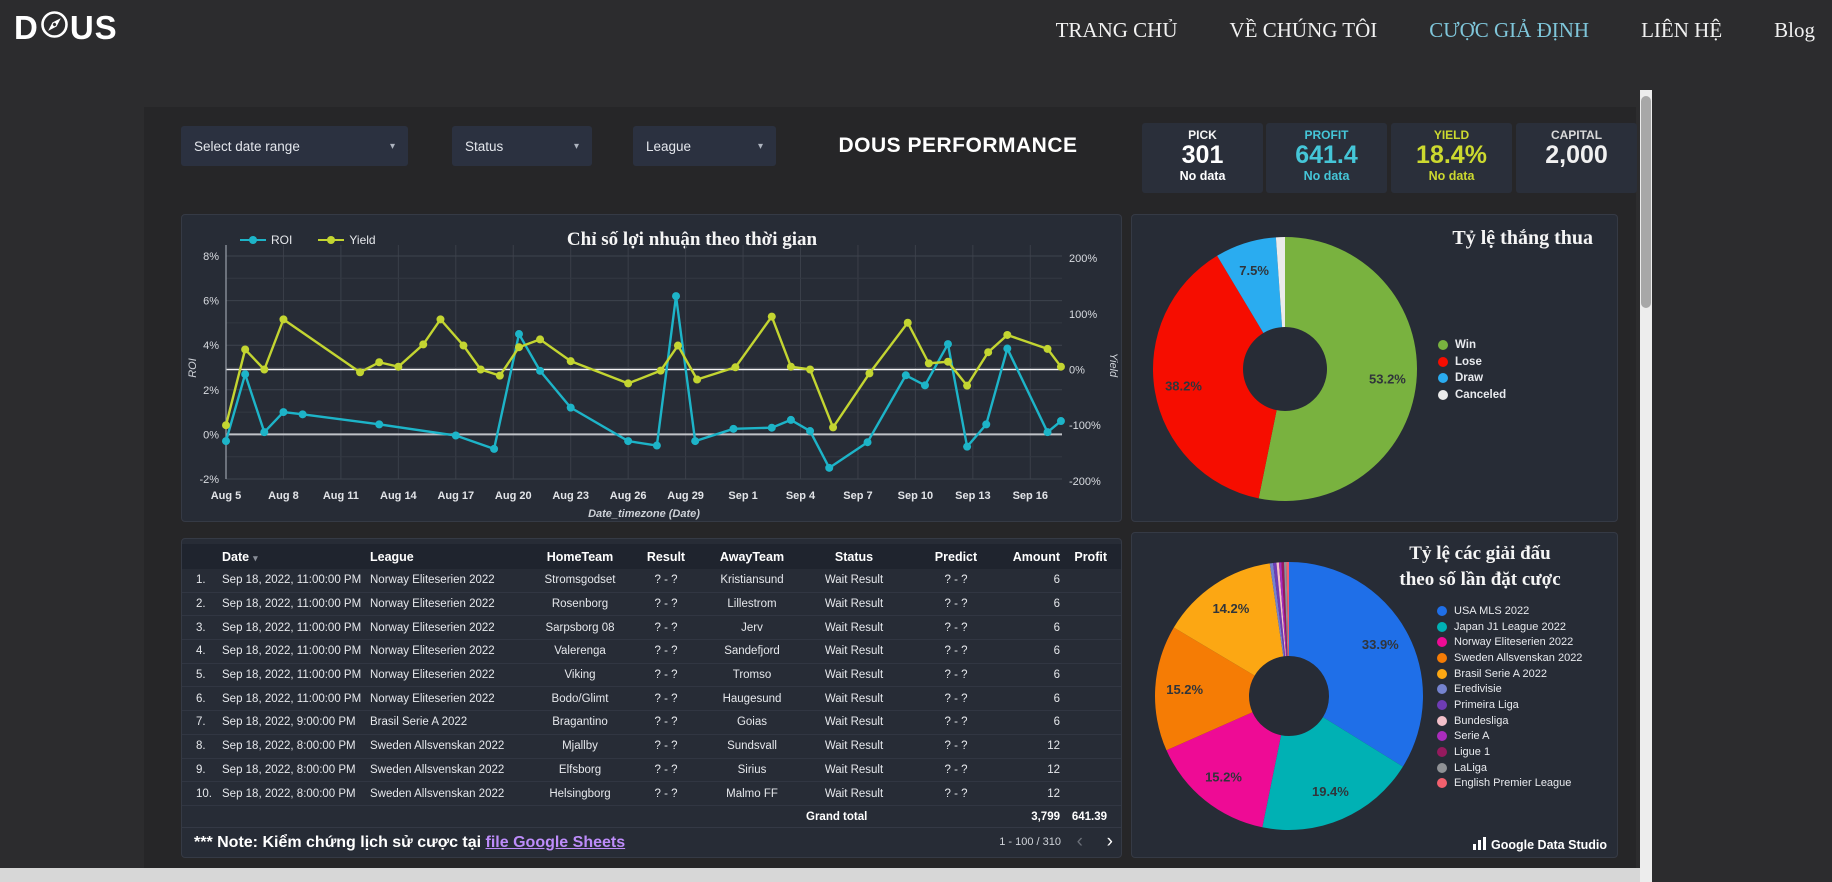 The image size is (1832, 882). Describe the element at coordinates (1681, 30) in the screenshot. I see `nav-item-lien-he: LIÊN HỆ` at that location.